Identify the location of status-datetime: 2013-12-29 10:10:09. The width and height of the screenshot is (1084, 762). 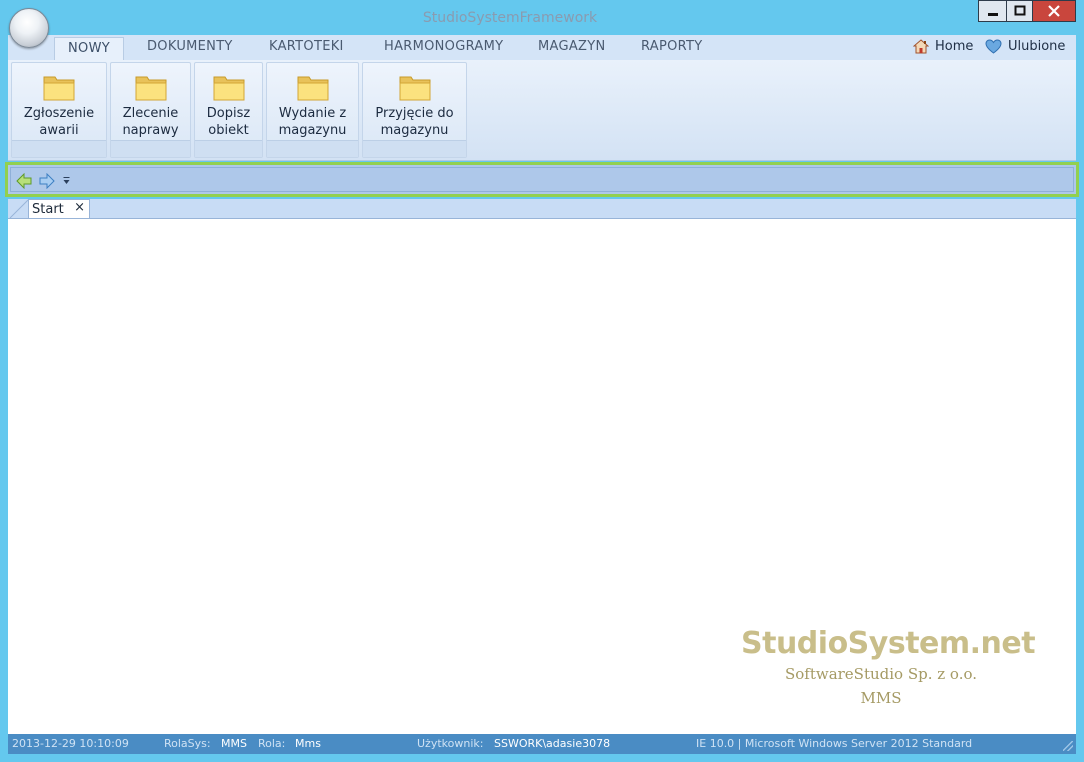
(70, 743).